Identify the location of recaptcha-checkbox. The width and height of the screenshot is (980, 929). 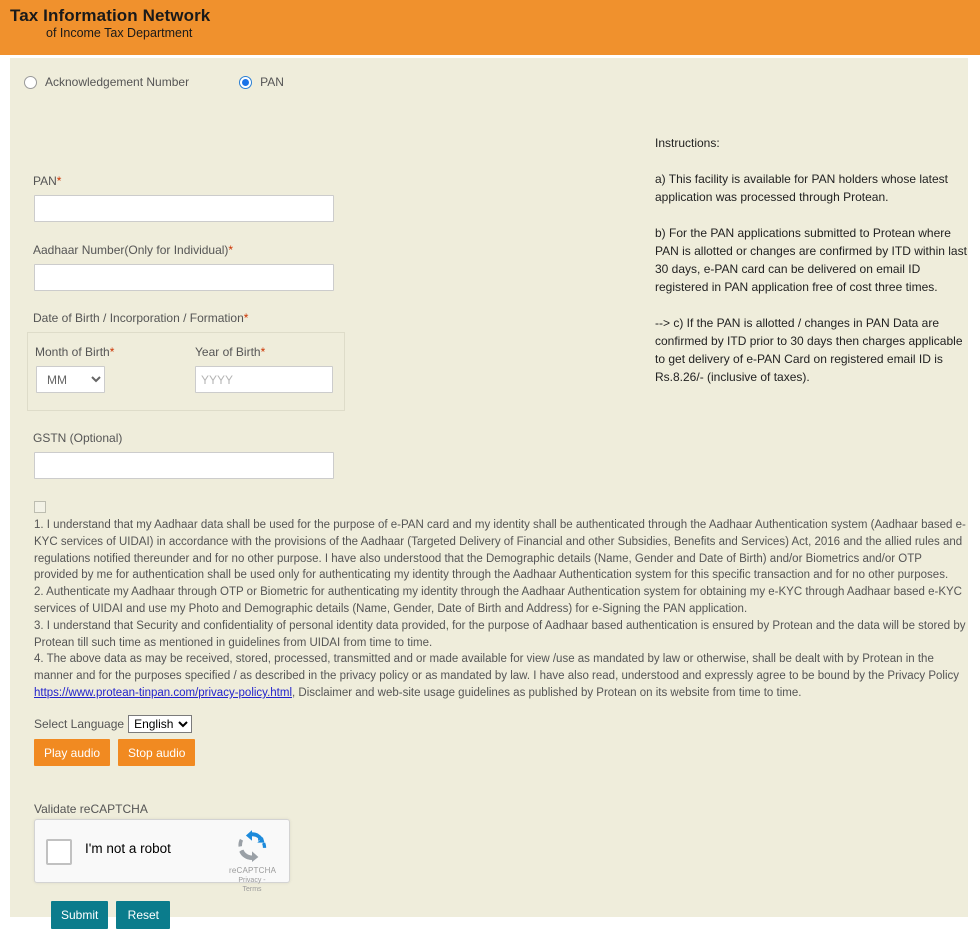
(59, 852).